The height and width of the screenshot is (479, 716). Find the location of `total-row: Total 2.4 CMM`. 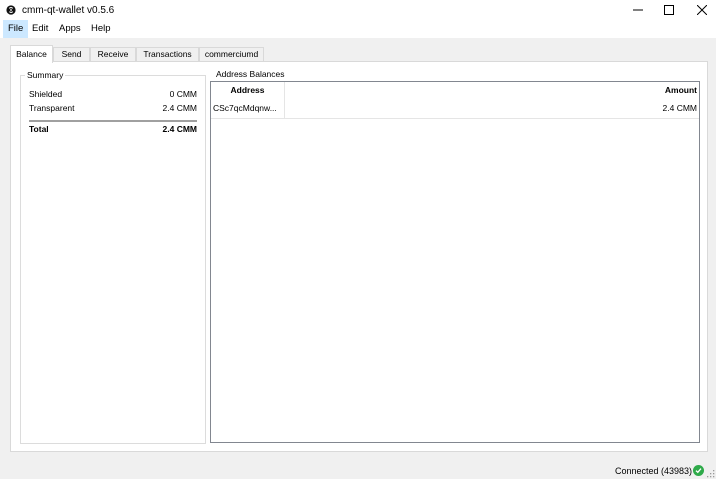

total-row: Total 2.4 CMM is located at coordinates (113, 130).